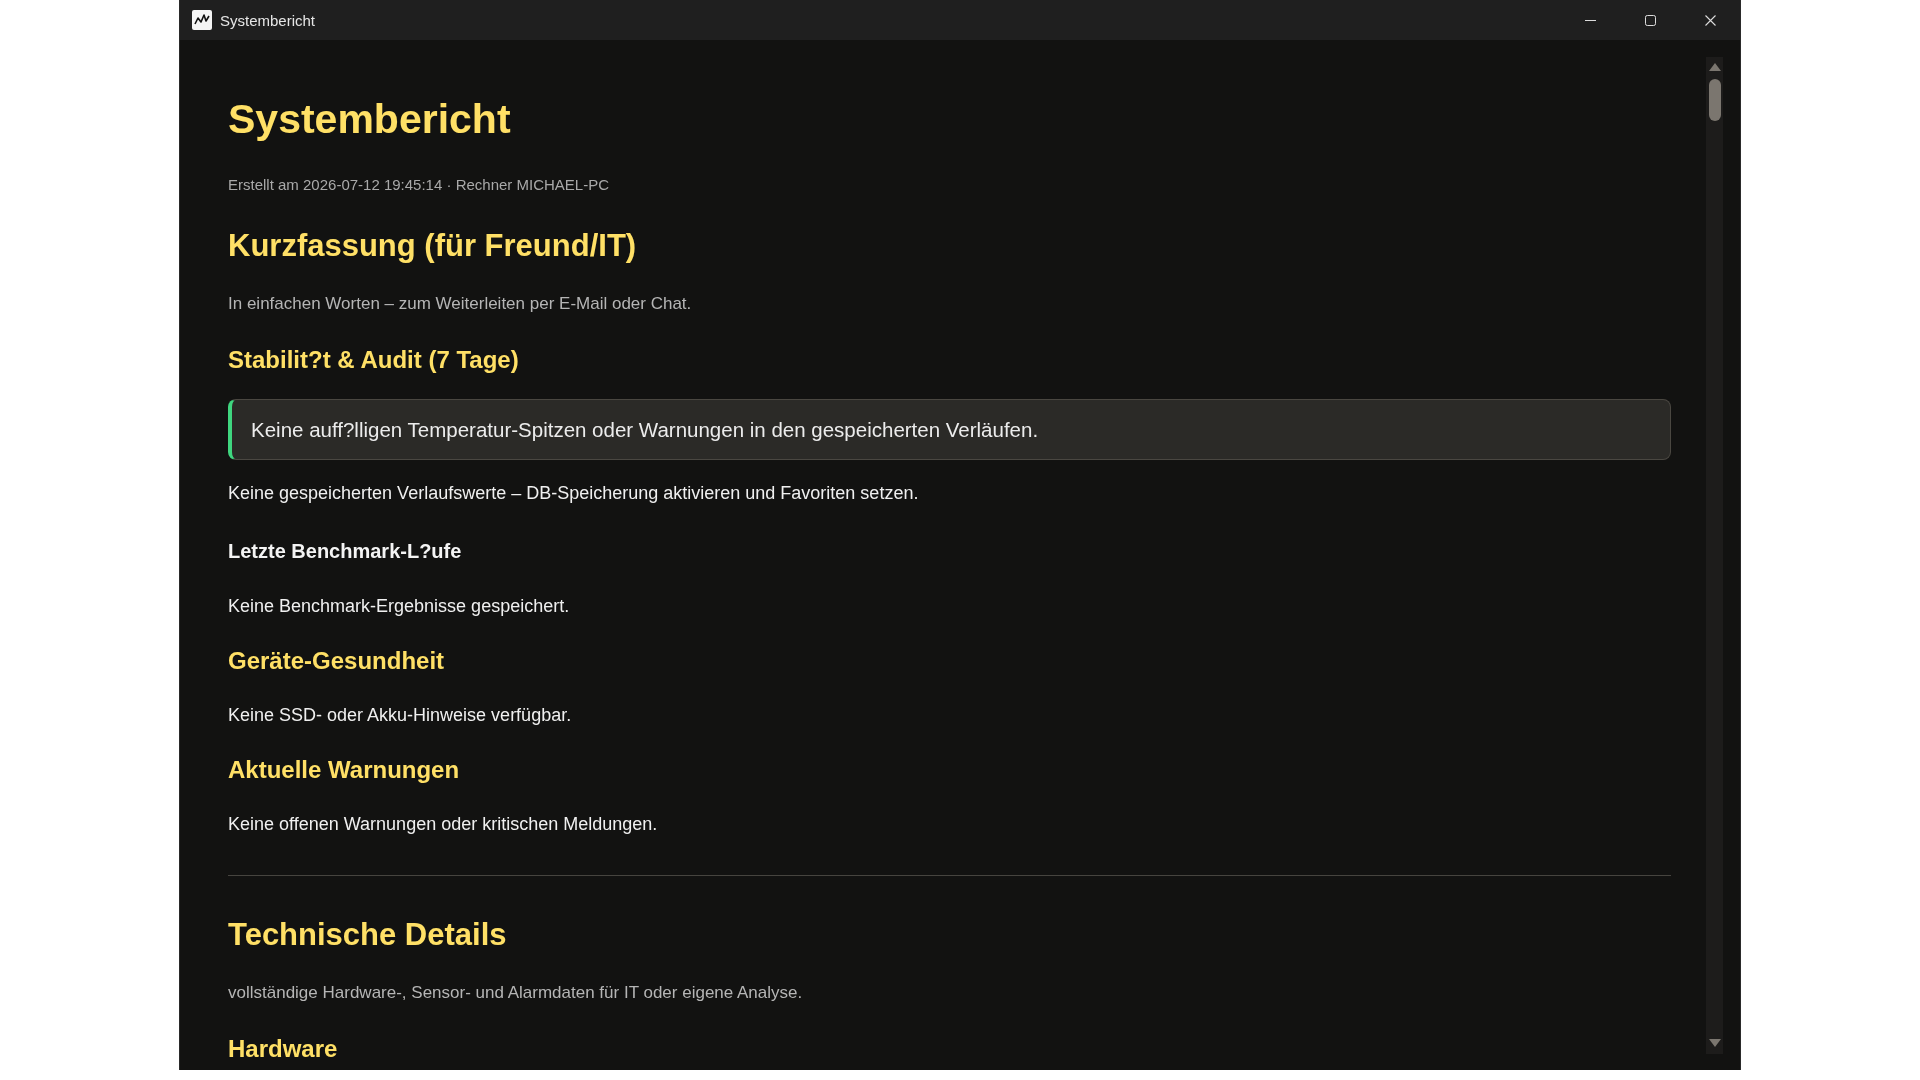 The height and width of the screenshot is (1080, 1920). I want to click on status-text: Keine SSD- oder Akku-Hinweise verfügbar., so click(400, 715).